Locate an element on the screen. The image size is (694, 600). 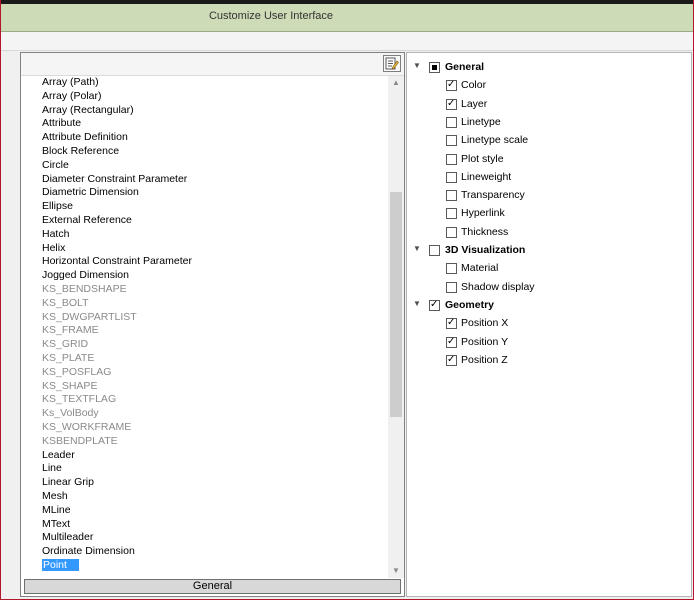
list-item-mline: MLine is located at coordinates (204, 511).